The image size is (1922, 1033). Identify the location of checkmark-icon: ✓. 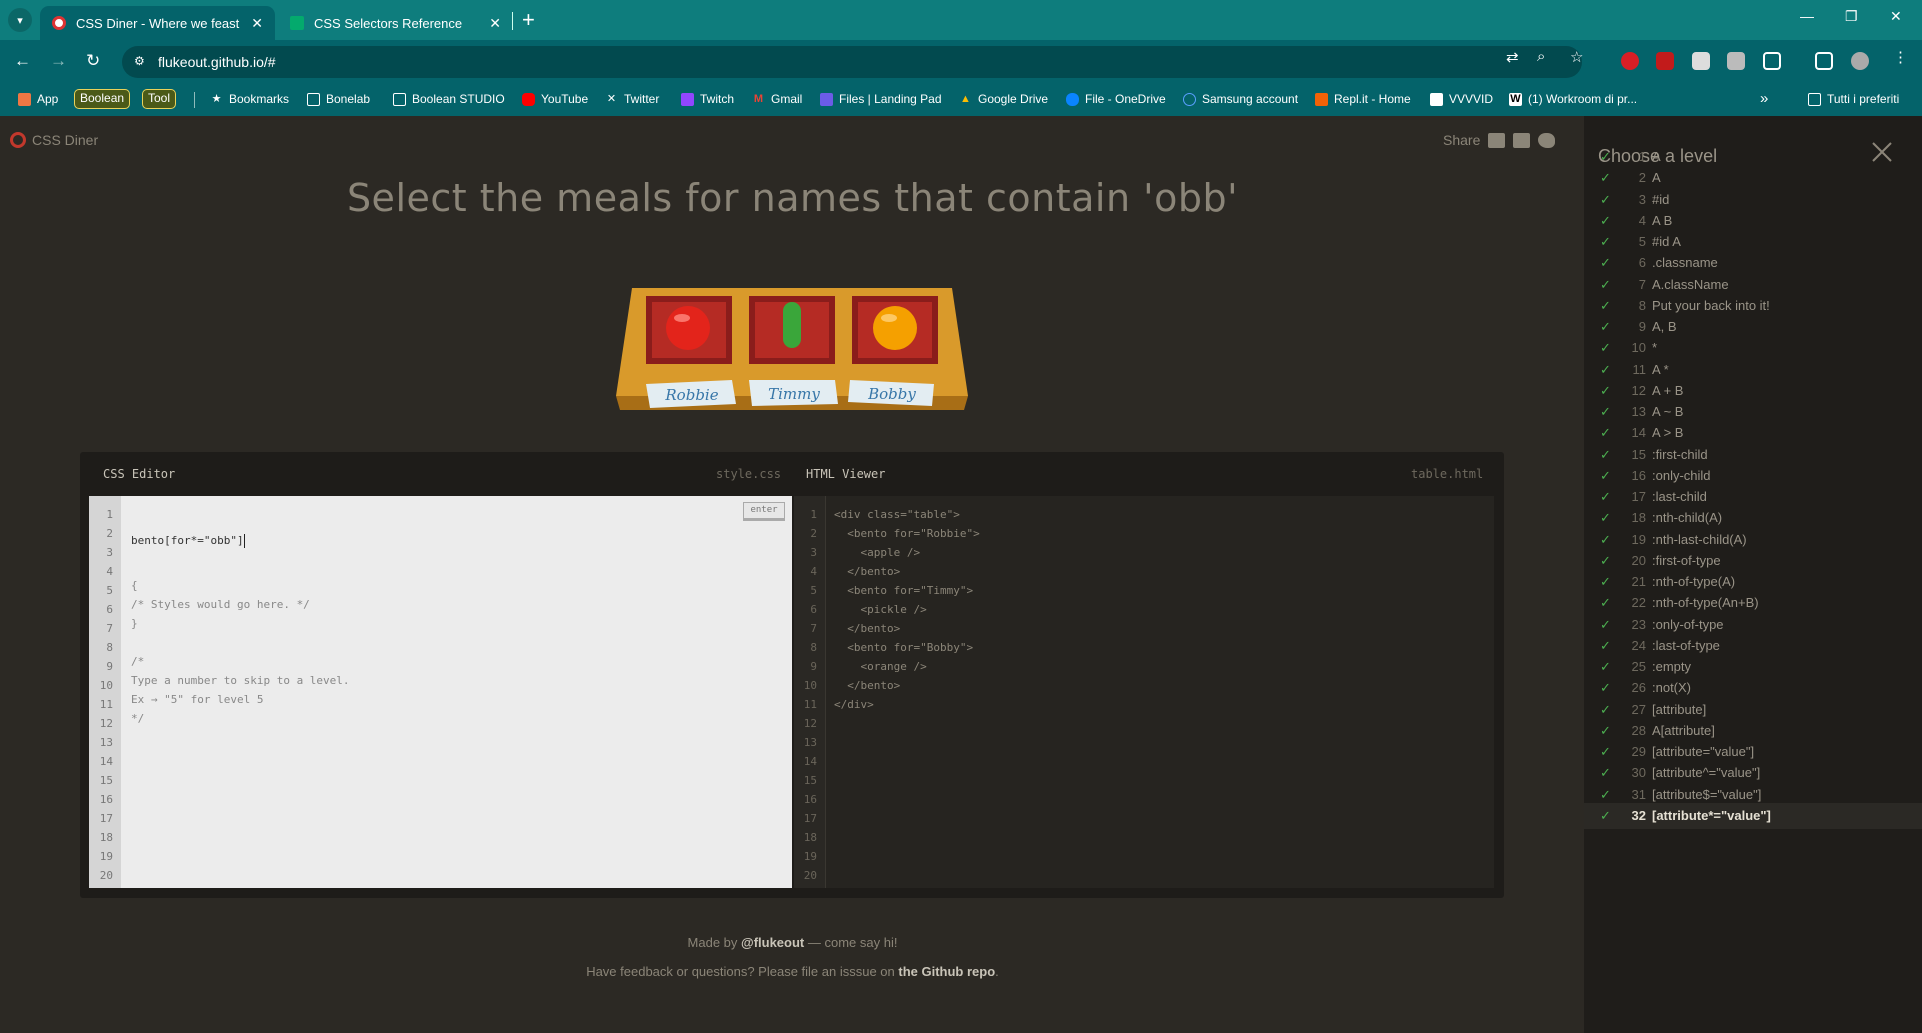
(1605, 815).